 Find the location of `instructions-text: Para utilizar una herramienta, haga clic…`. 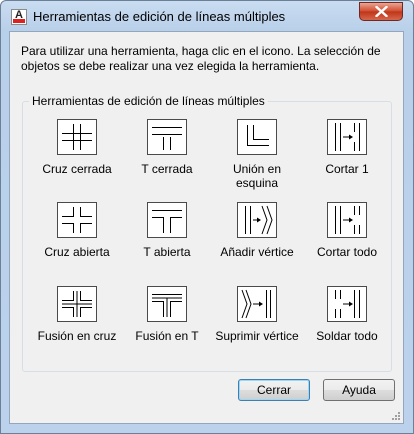

instructions-text: Para utilizar una herramienta, haga clic… is located at coordinates (201, 58).